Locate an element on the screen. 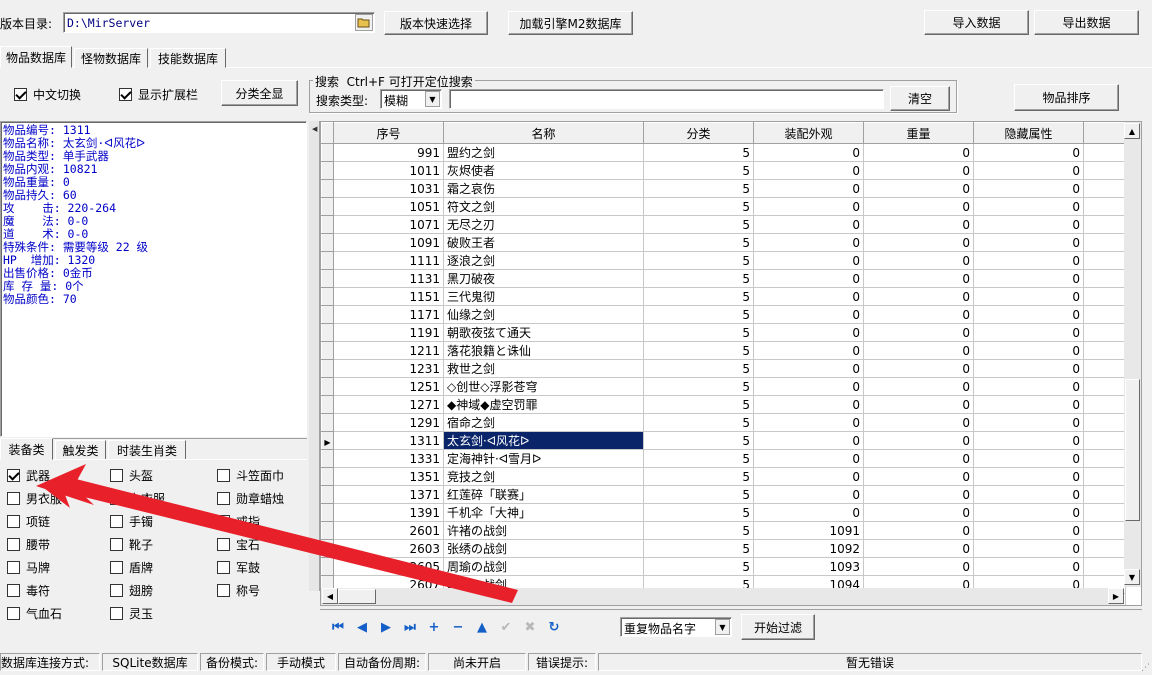 Image resolution: width=1152 pixels, height=675 pixels. category-checkbox: 手镯 is located at coordinates (131, 521).